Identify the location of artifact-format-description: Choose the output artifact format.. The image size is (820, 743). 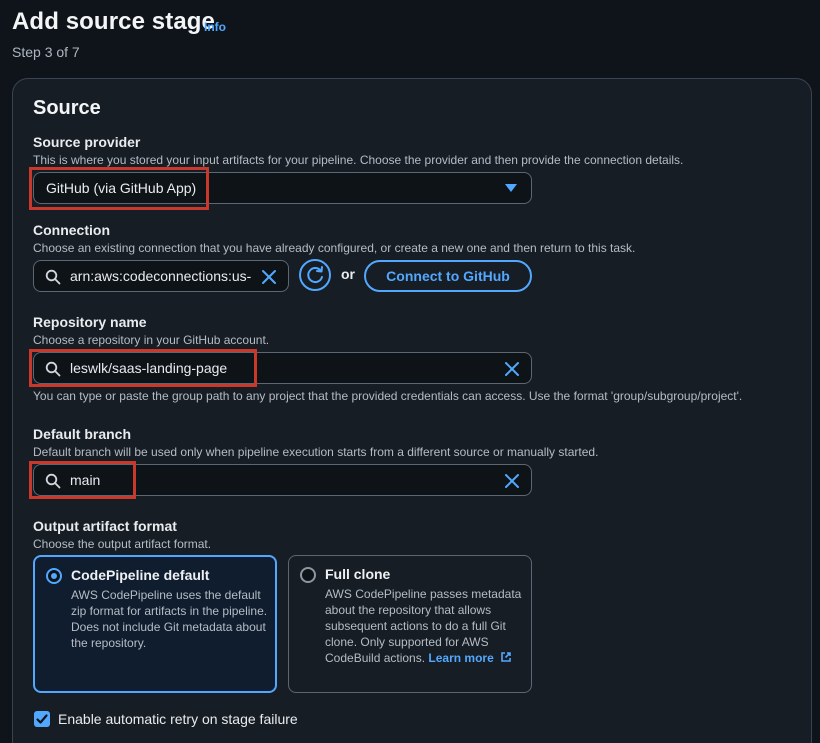
(122, 544).